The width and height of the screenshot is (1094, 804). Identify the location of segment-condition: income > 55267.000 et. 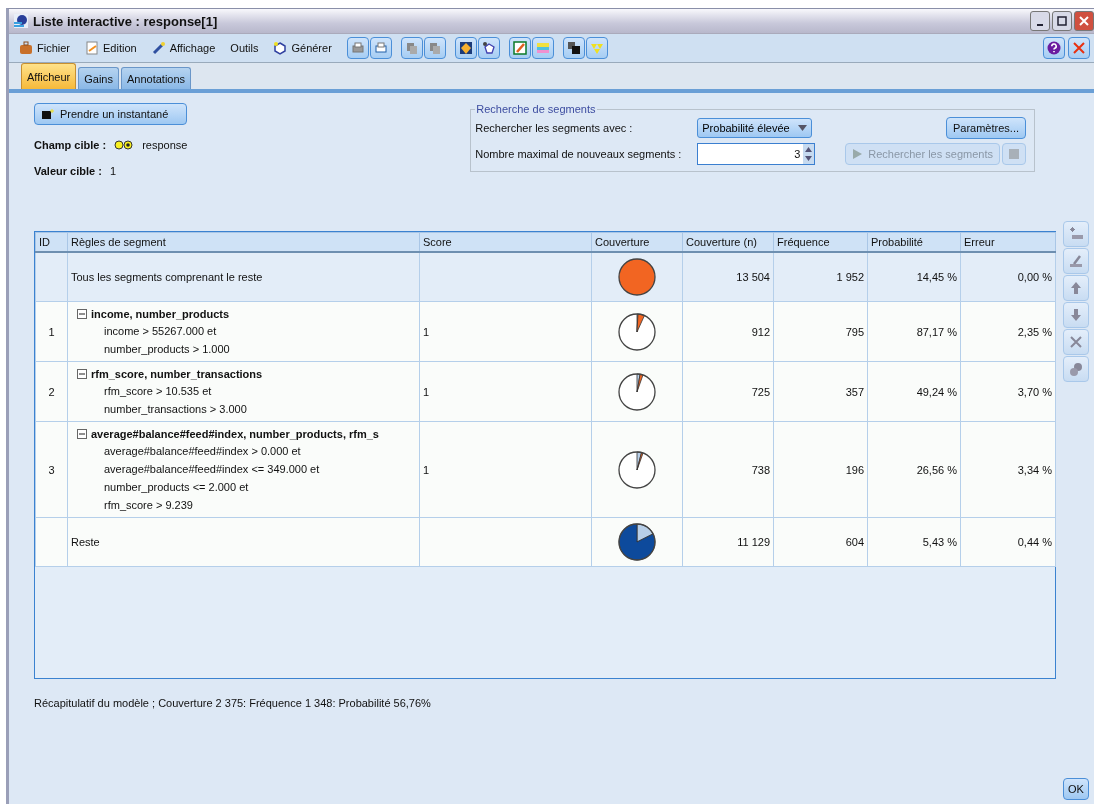
(160, 331).